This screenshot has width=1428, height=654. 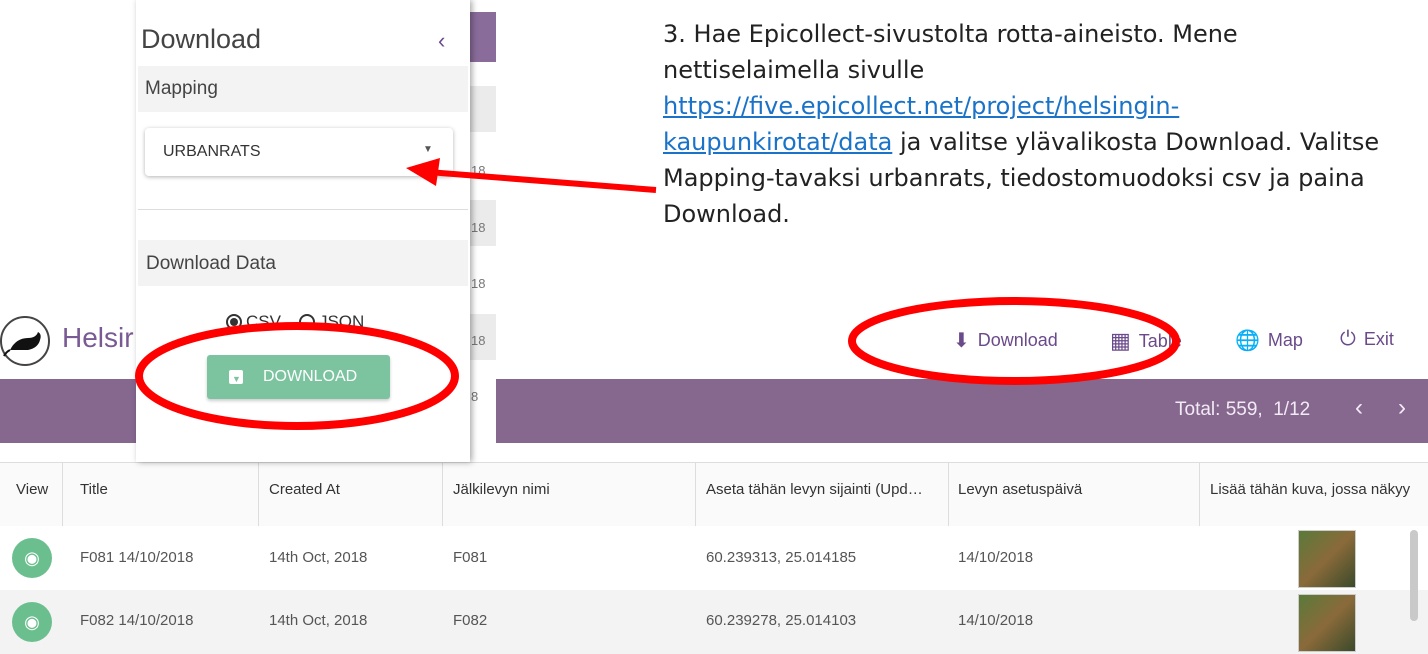 What do you see at coordinates (1020, 489) in the screenshot?
I see `header-set-date: Levyn asetuspäivä` at bounding box center [1020, 489].